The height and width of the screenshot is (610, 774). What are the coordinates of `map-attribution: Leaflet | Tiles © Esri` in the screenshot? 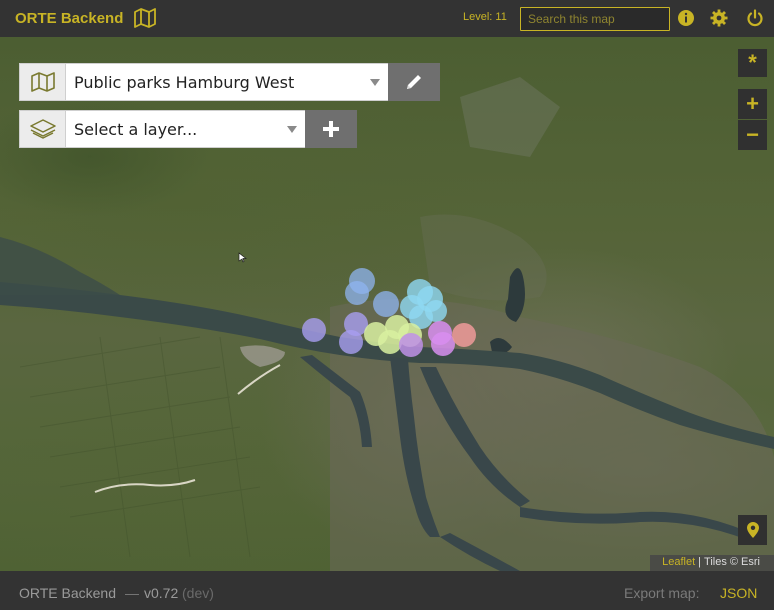 It's located at (712, 563).